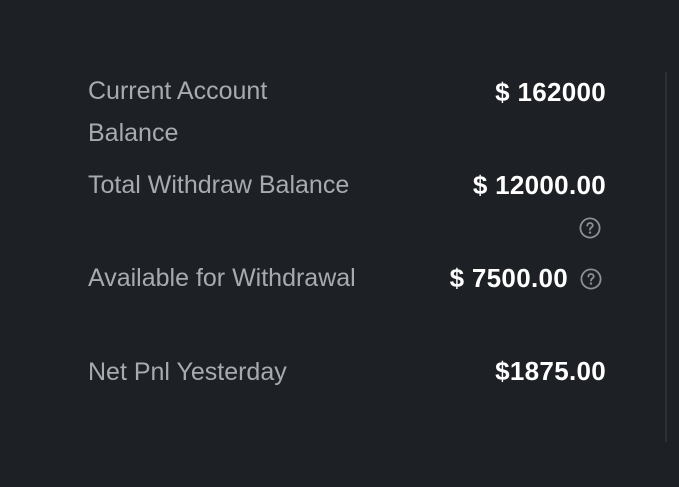 This screenshot has height=487, width=679. What do you see at coordinates (348, 205) in the screenshot?
I see `total-withdraw-balance-row: Total Withdraw Balance $ 12000.00` at bounding box center [348, 205].